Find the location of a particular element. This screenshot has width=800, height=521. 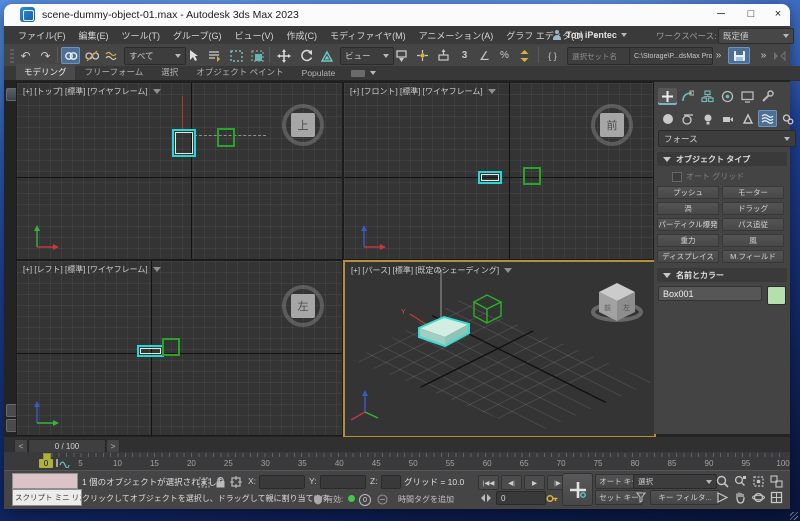

reference-coordinate-dropdown: ビュー is located at coordinates (367, 56).